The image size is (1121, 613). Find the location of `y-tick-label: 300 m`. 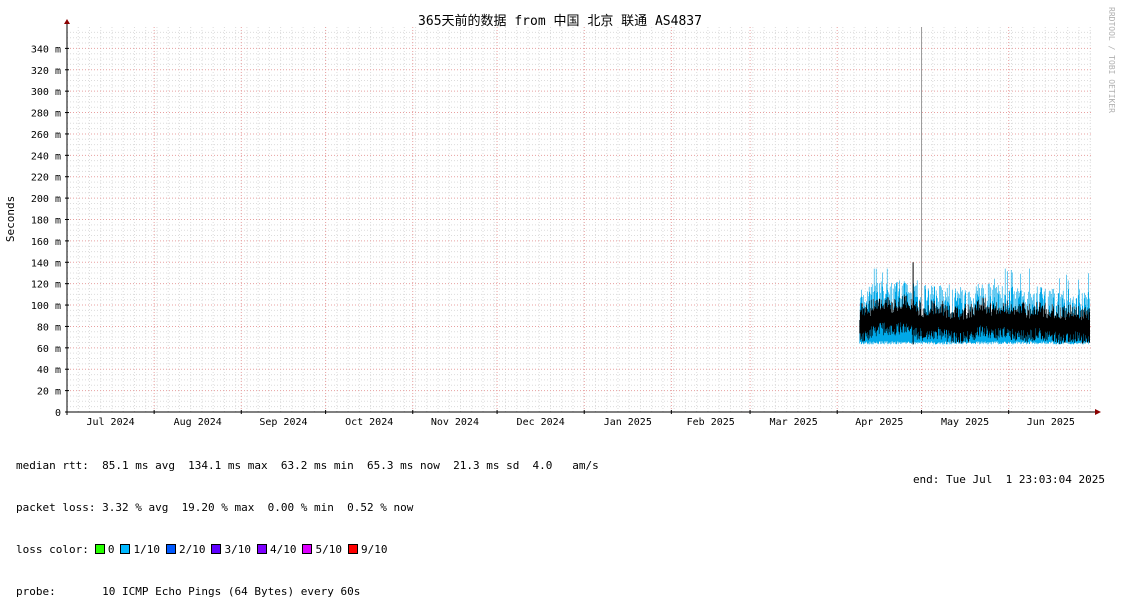

y-tick-label: 300 m is located at coordinates (46, 92).